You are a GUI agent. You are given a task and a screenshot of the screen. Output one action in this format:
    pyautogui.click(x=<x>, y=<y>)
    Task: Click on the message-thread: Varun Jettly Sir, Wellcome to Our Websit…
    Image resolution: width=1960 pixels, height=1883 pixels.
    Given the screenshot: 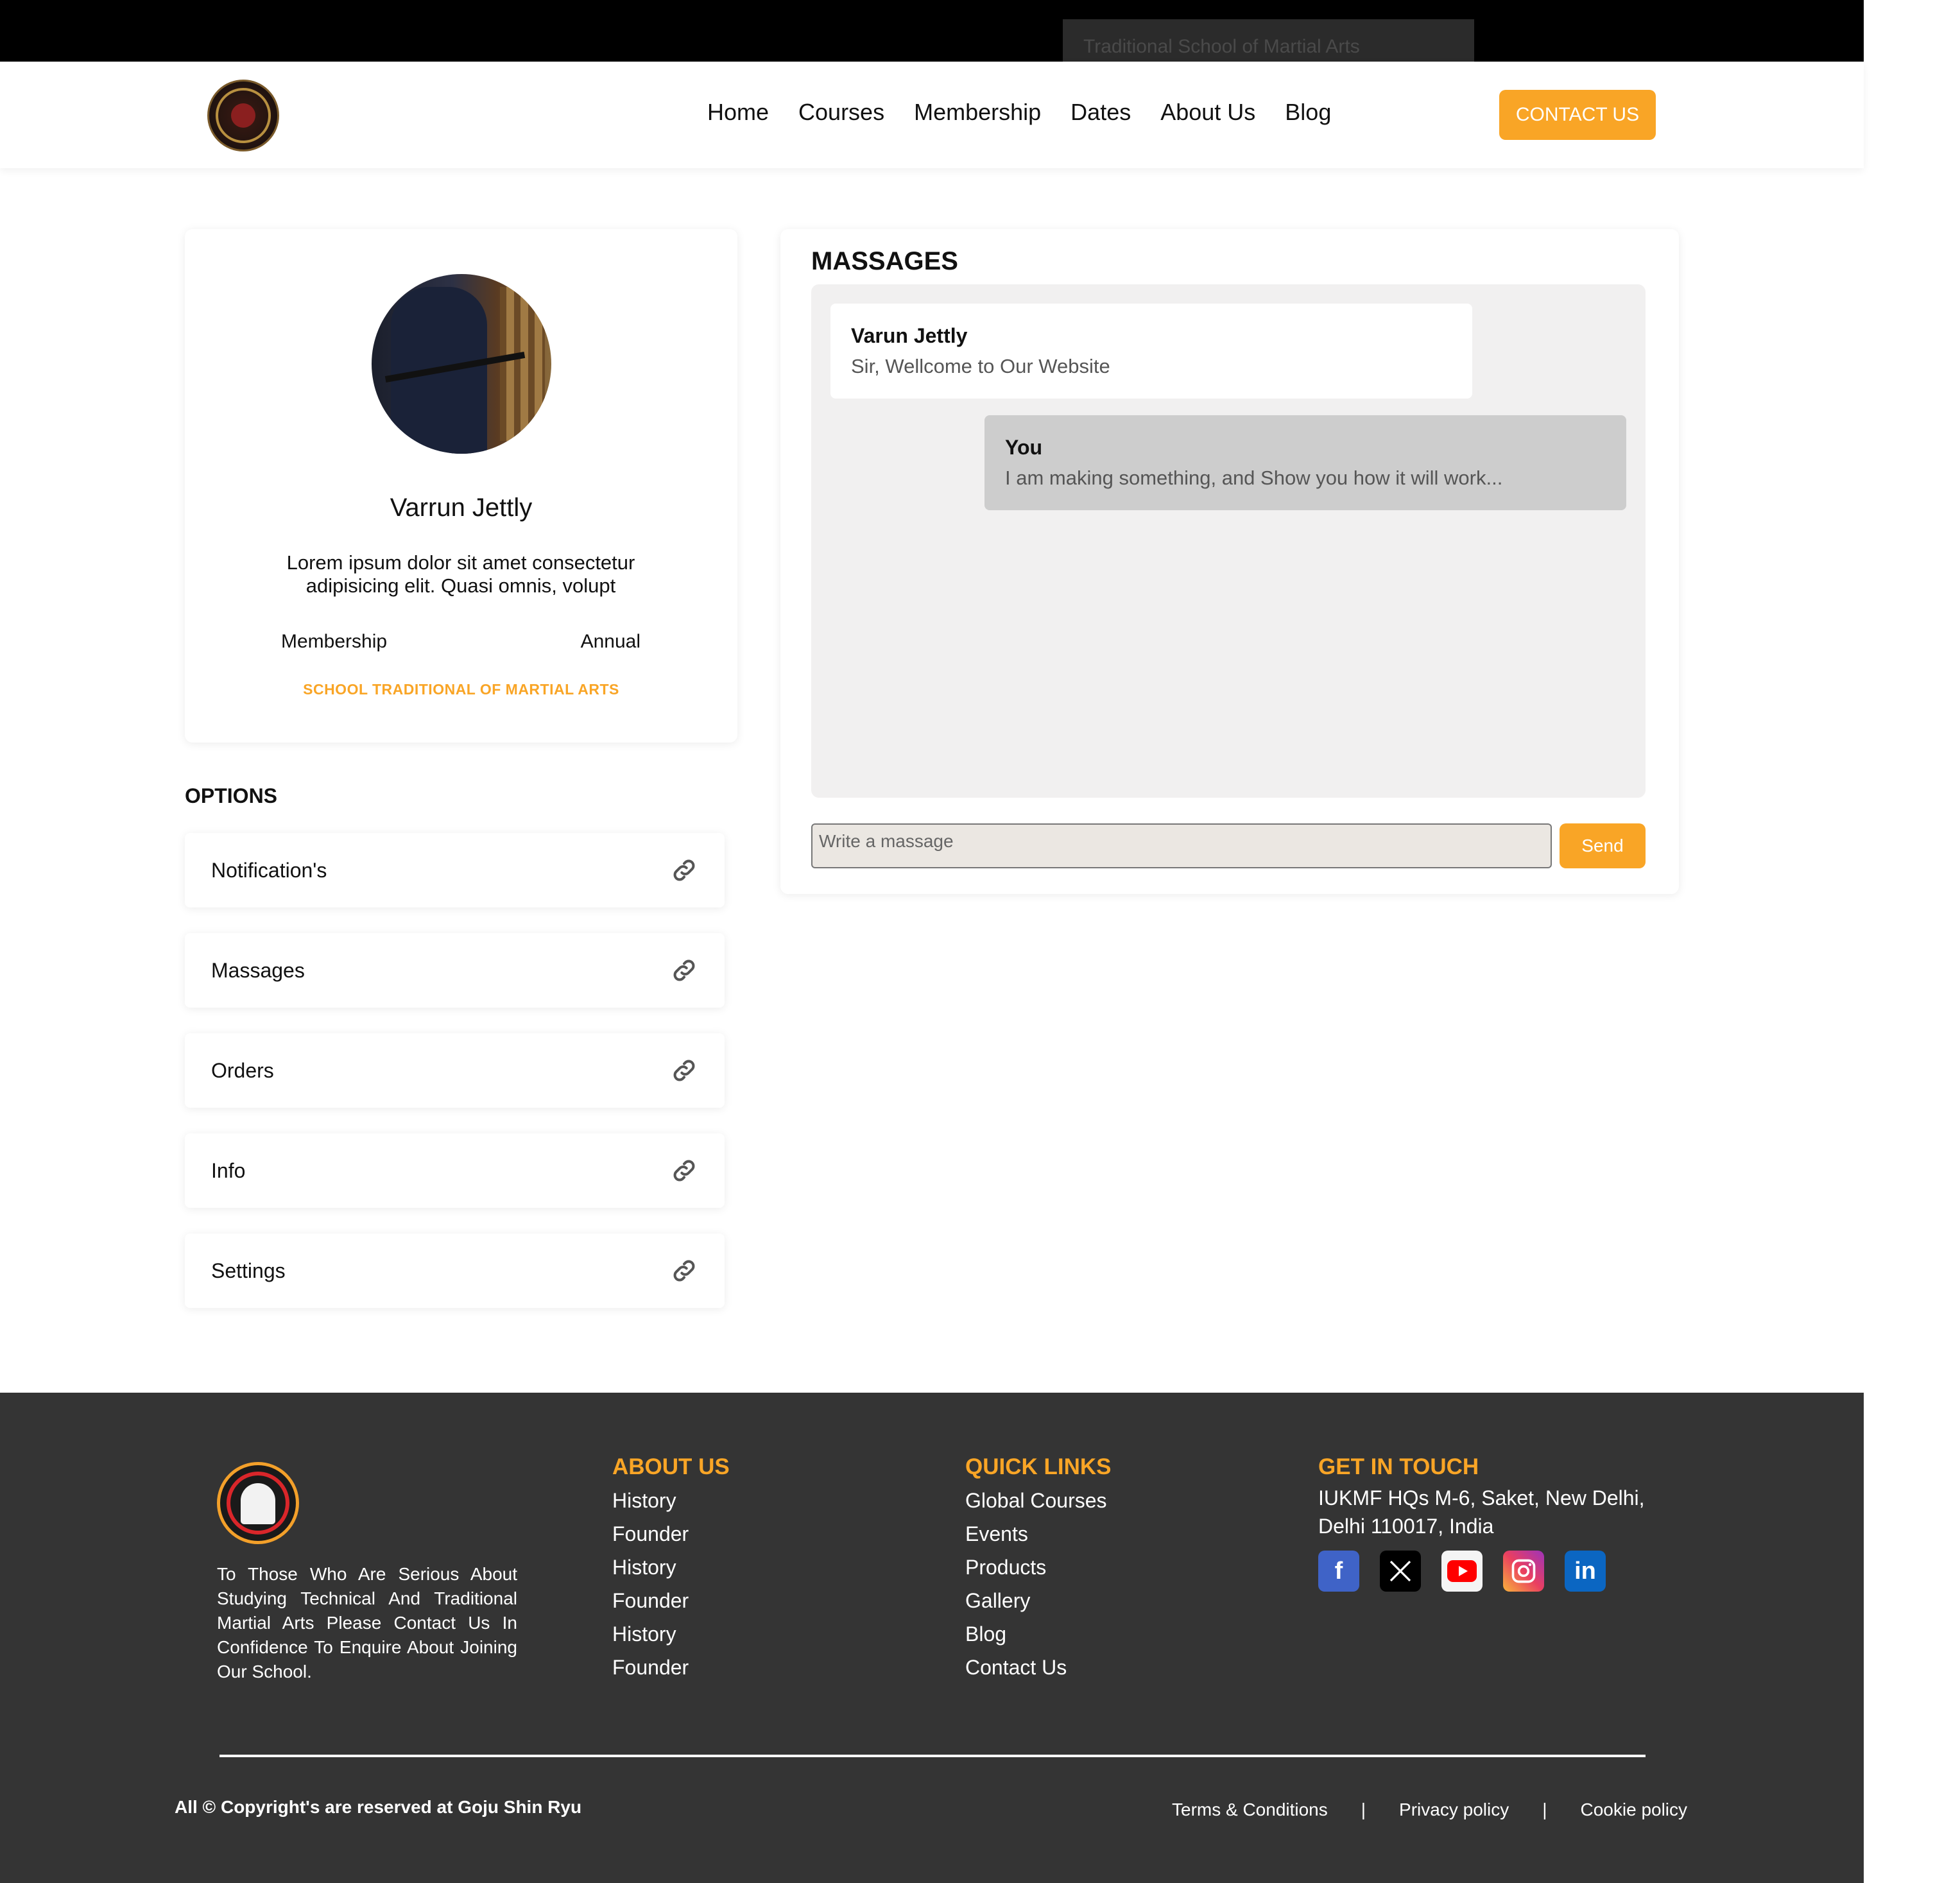 What is the action you would take?
    pyautogui.click(x=1228, y=541)
    